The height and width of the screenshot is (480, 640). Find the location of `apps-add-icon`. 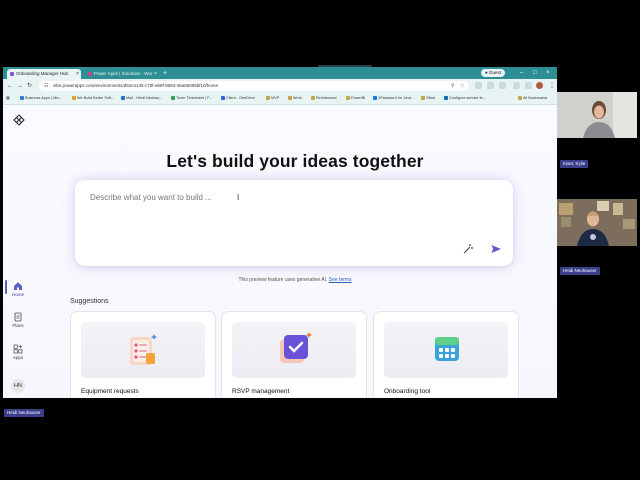

apps-add-icon is located at coordinates (18, 349).